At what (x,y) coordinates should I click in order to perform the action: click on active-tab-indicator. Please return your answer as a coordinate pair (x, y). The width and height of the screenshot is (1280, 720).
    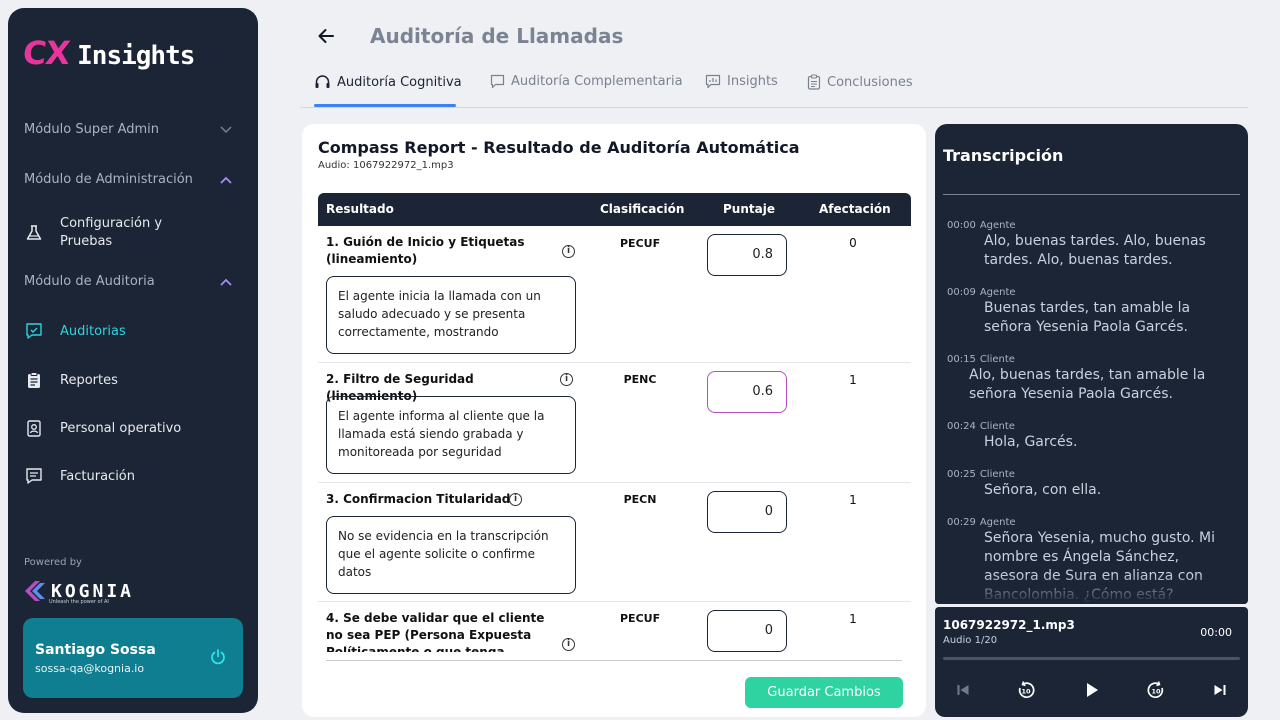
    Looking at the image, I should click on (385, 105).